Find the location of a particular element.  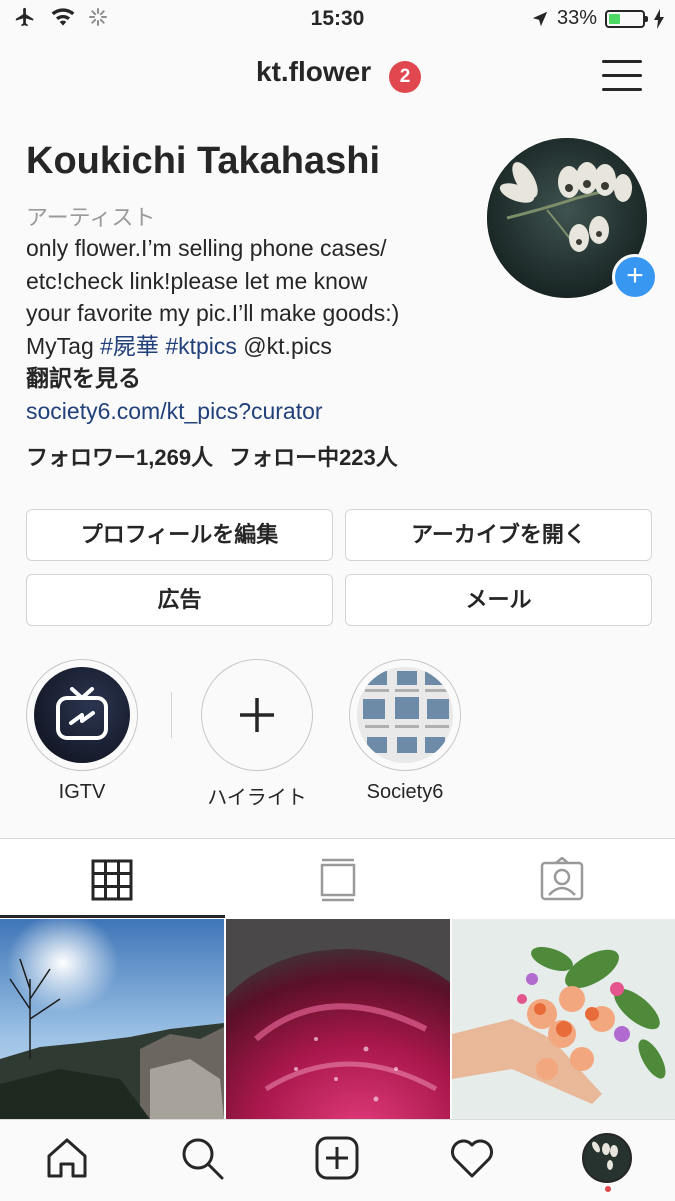

add-story-plus-icon: + is located at coordinates (635, 277).